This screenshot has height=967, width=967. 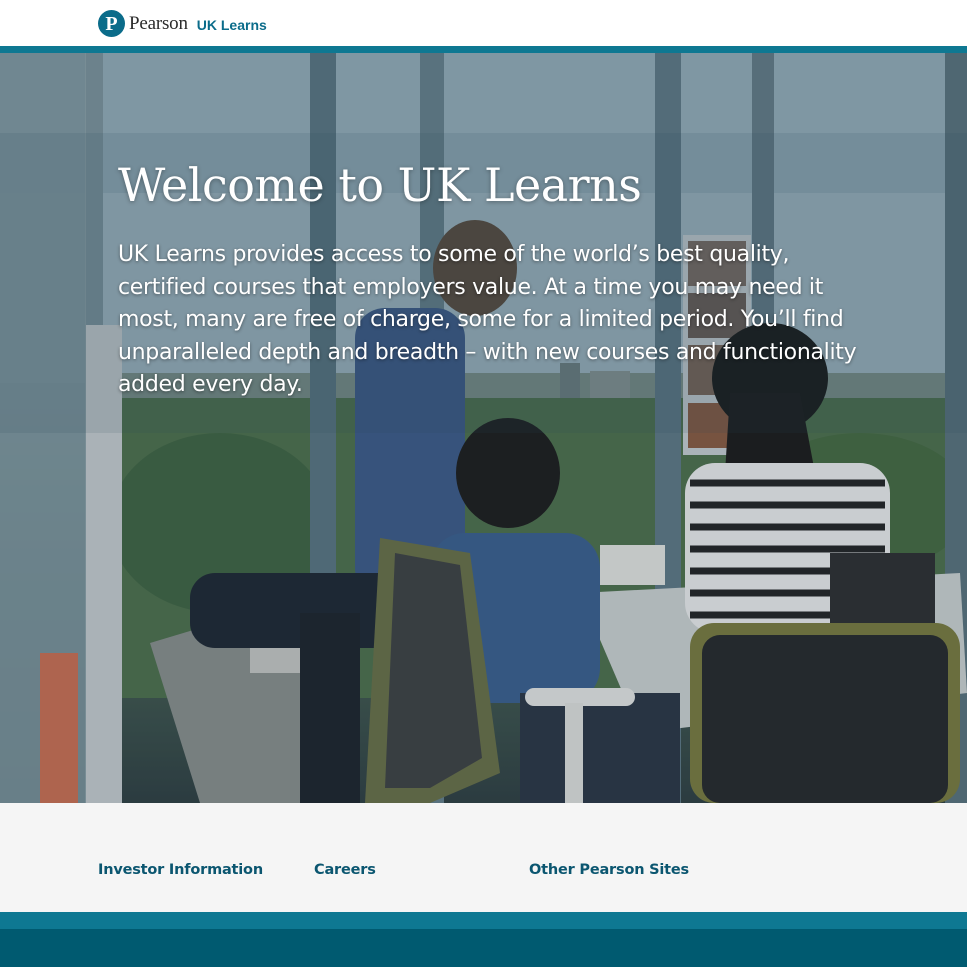 I want to click on footer-accent-bar, so click(x=483, y=920).